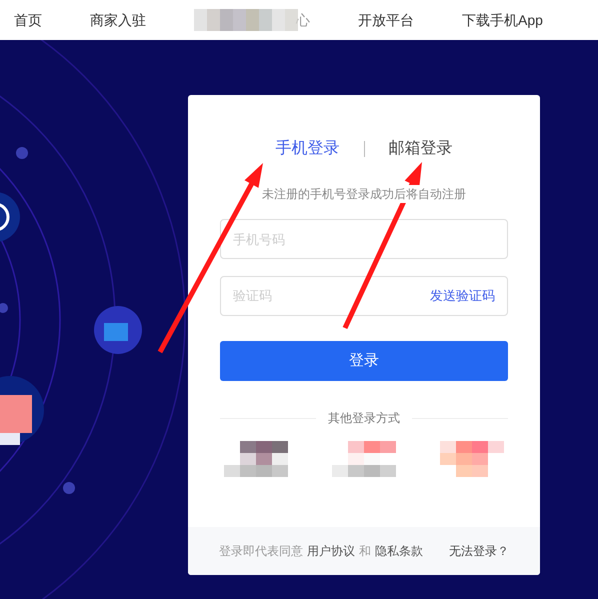 This screenshot has height=599, width=598. I want to click on send-code-link: 发送验证码, so click(462, 296).